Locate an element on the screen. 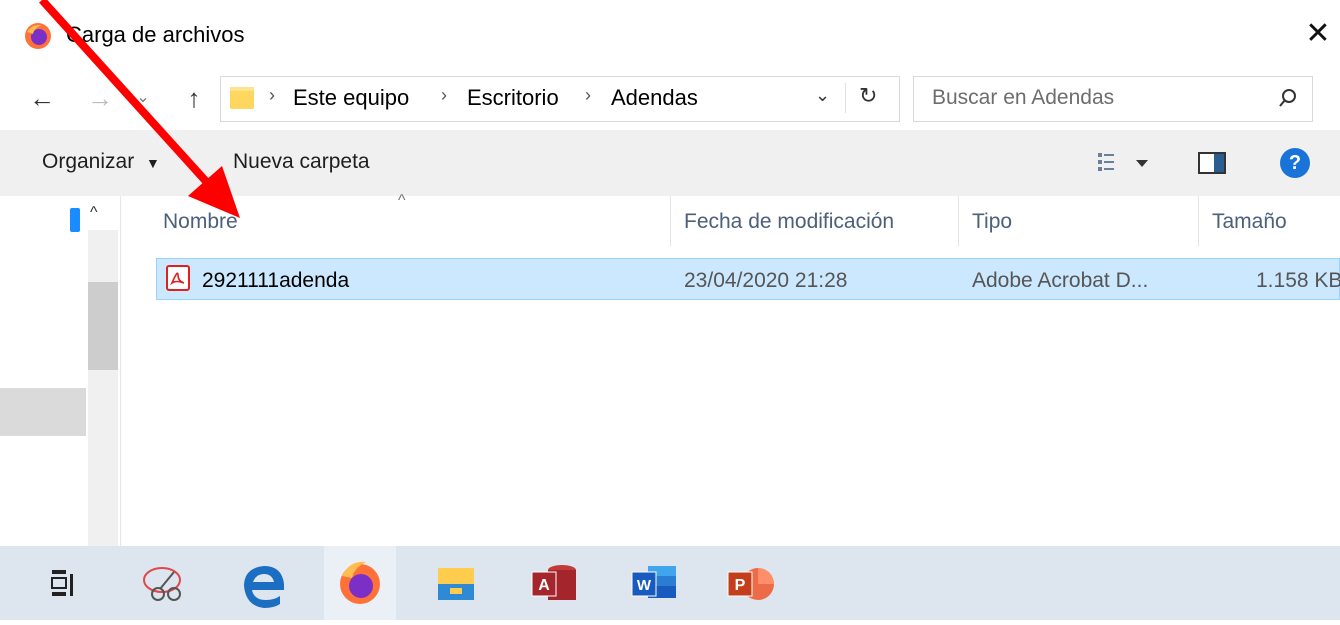 This screenshot has width=1340, height=625. svg-text: P is located at coordinates (740, 585).